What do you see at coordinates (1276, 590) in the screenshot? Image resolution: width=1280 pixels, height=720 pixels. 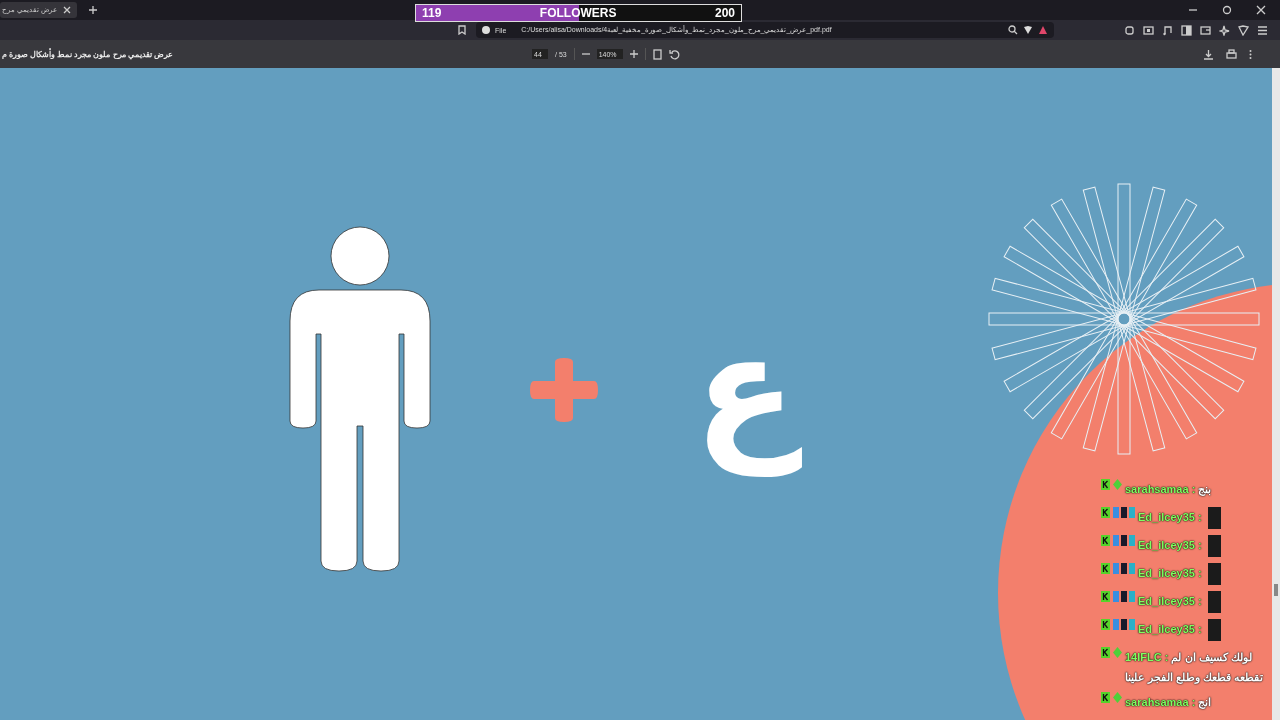 I see `scroll-thumb` at bounding box center [1276, 590].